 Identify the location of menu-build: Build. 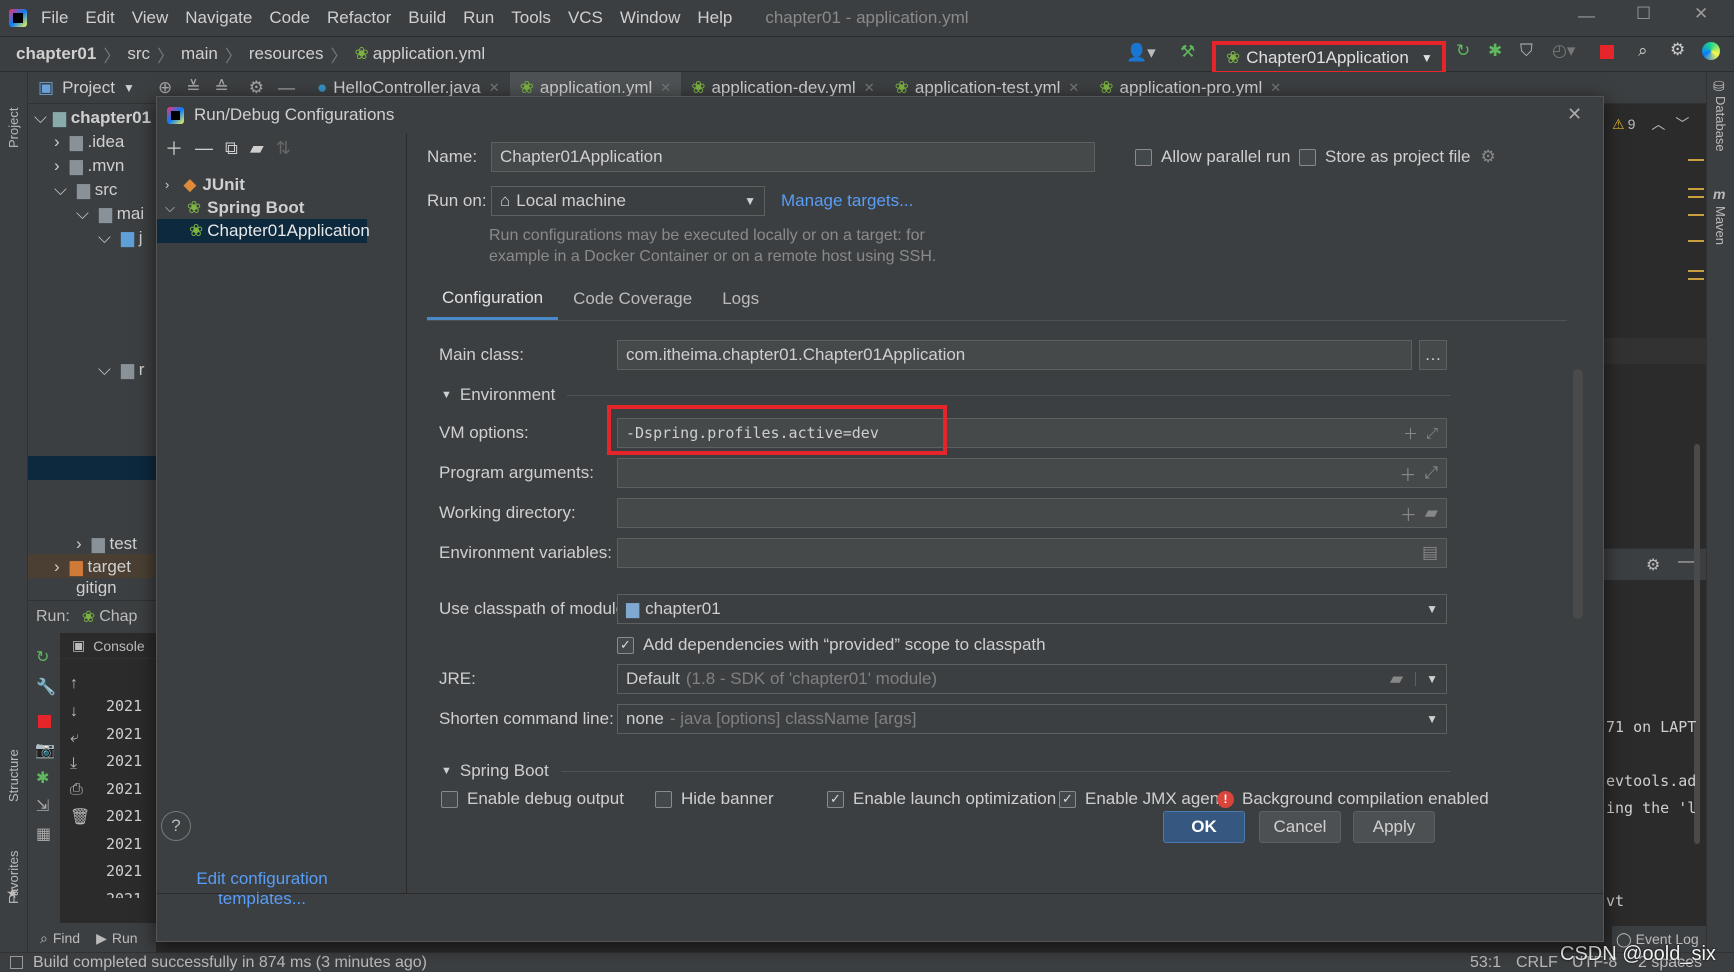
(427, 18).